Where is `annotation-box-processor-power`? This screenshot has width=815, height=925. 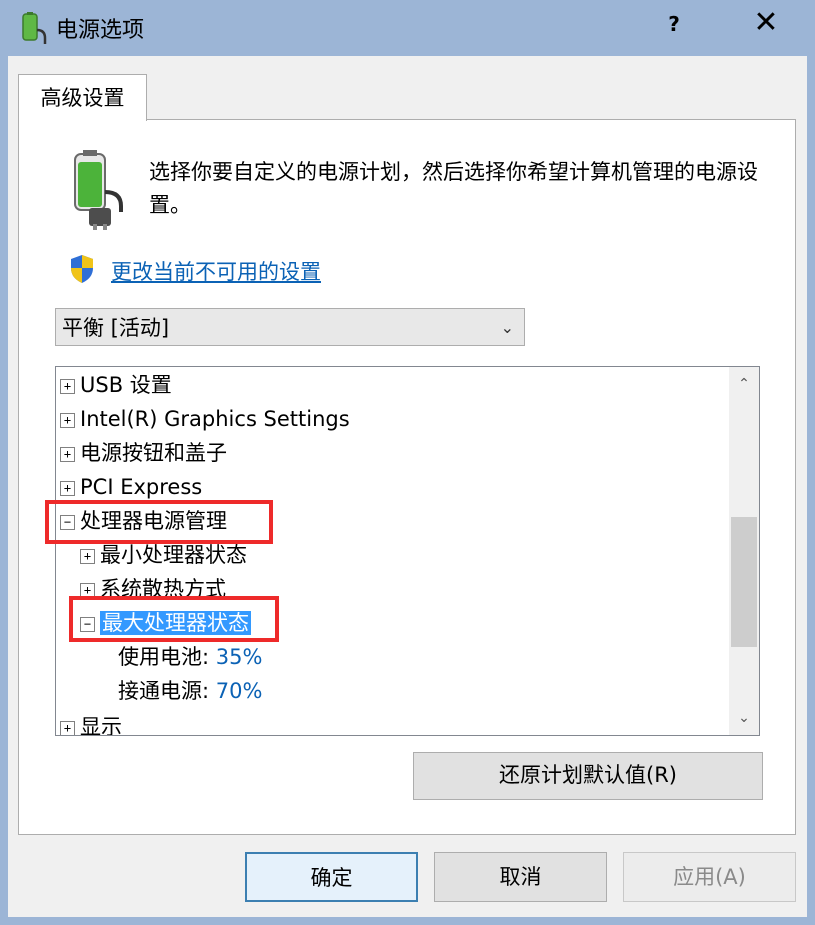 annotation-box-processor-power is located at coordinates (159, 522).